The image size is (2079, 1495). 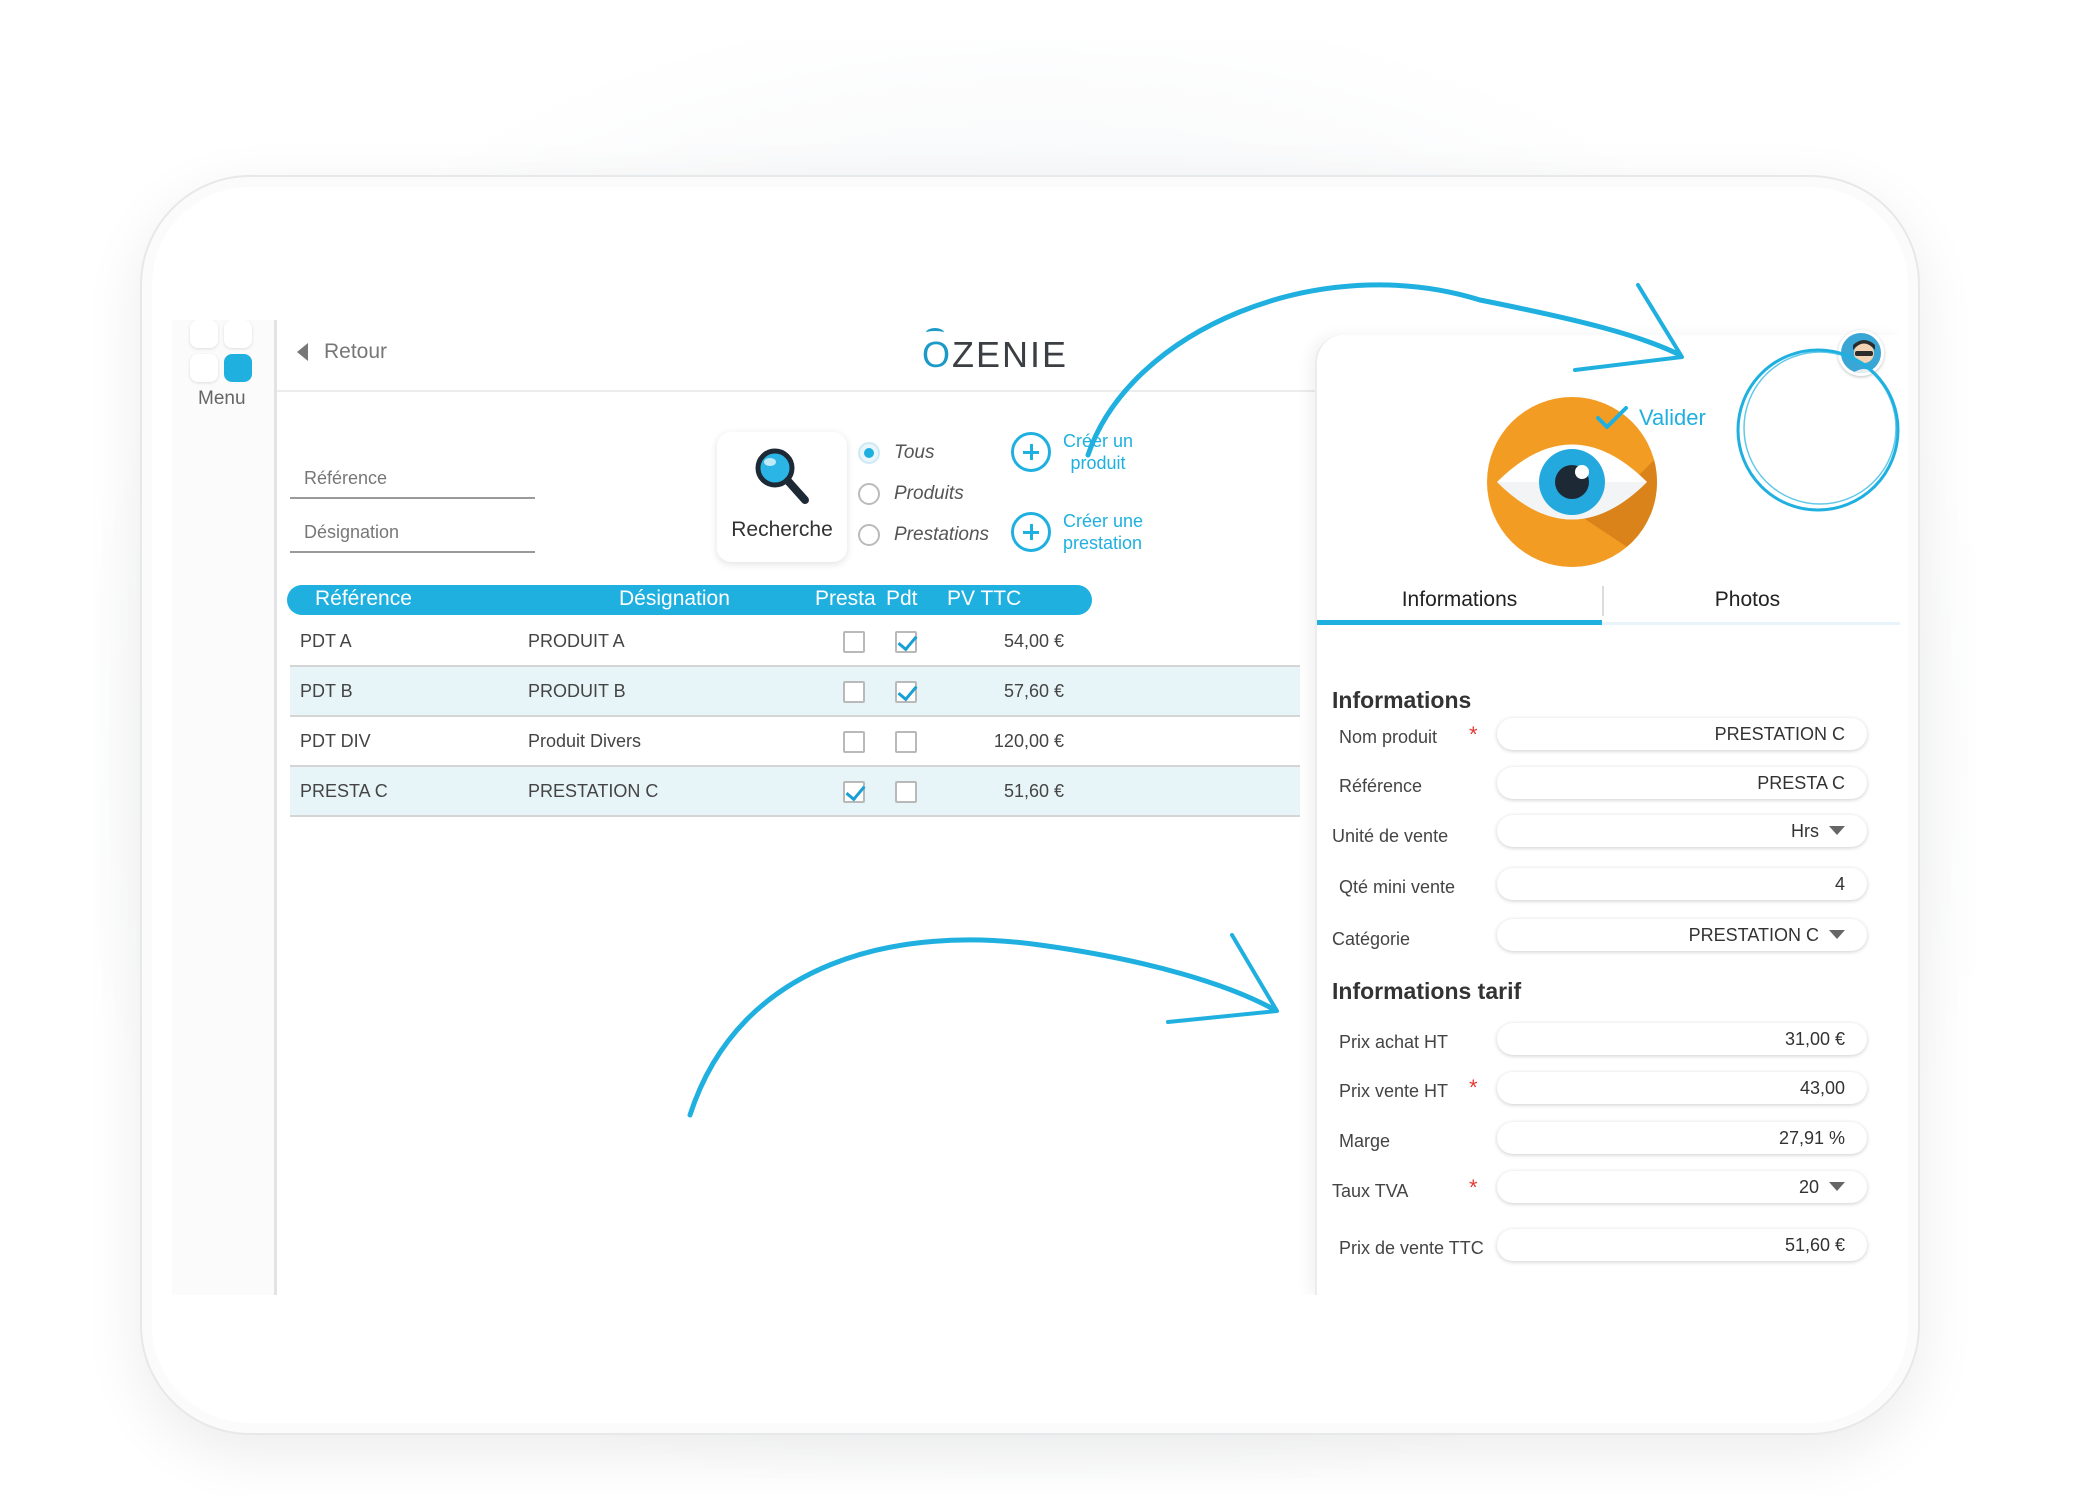 I want to click on table-row: PDT A PRODUIT A 54,00 €, so click(x=795, y=642).